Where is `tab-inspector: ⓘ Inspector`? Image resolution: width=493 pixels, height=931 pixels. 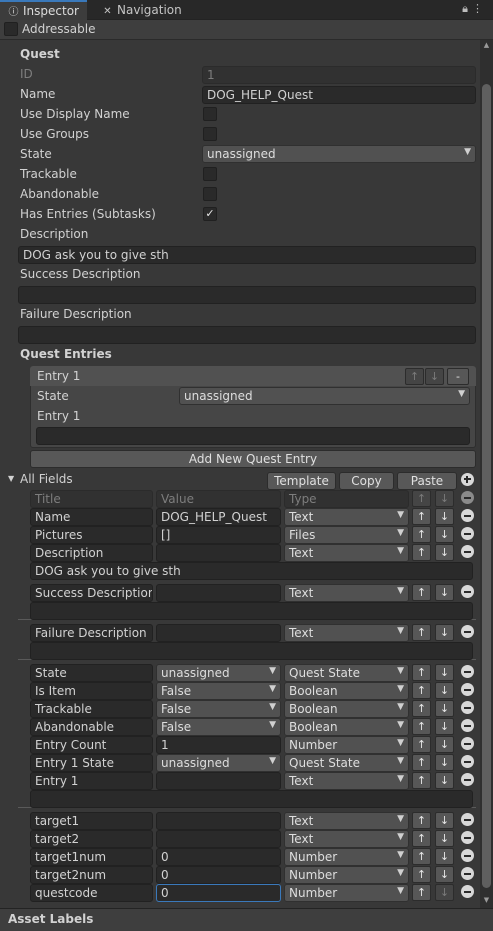
tab-inspector: ⓘ Inspector is located at coordinates (43, 10).